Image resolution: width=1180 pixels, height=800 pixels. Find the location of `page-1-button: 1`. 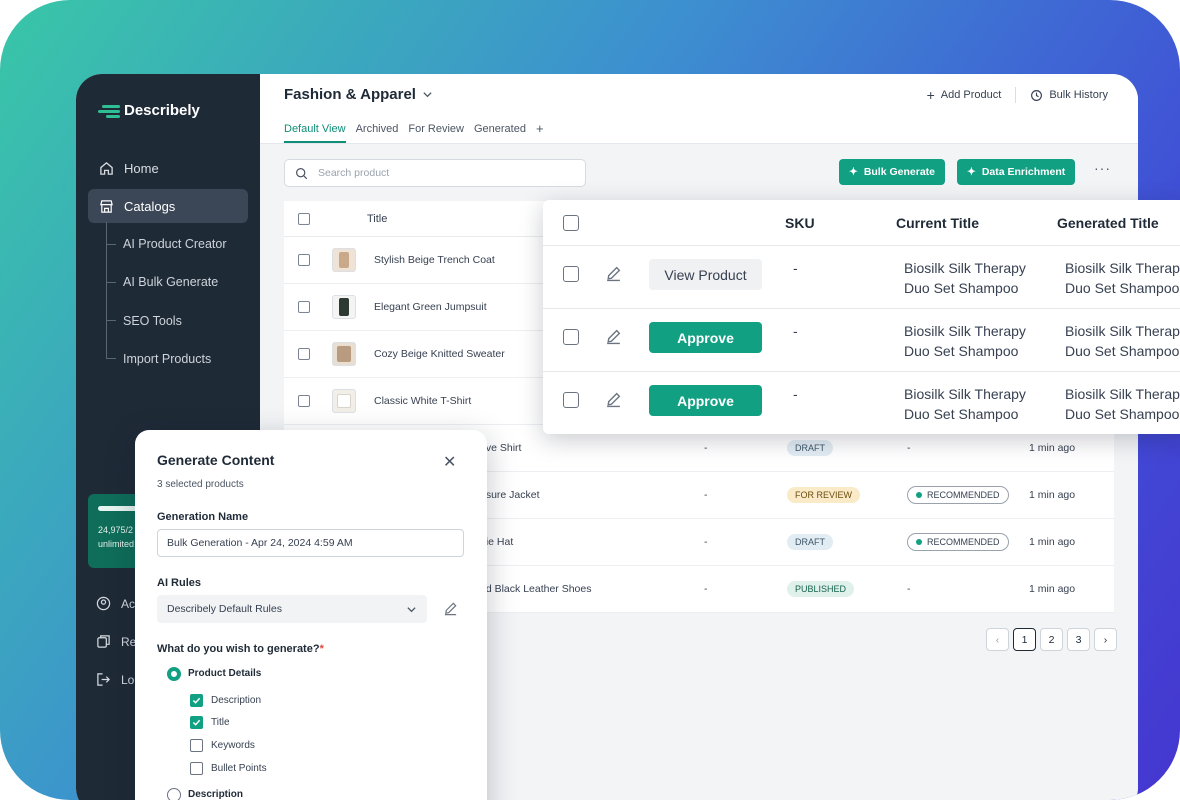

page-1-button: 1 is located at coordinates (1024, 639).